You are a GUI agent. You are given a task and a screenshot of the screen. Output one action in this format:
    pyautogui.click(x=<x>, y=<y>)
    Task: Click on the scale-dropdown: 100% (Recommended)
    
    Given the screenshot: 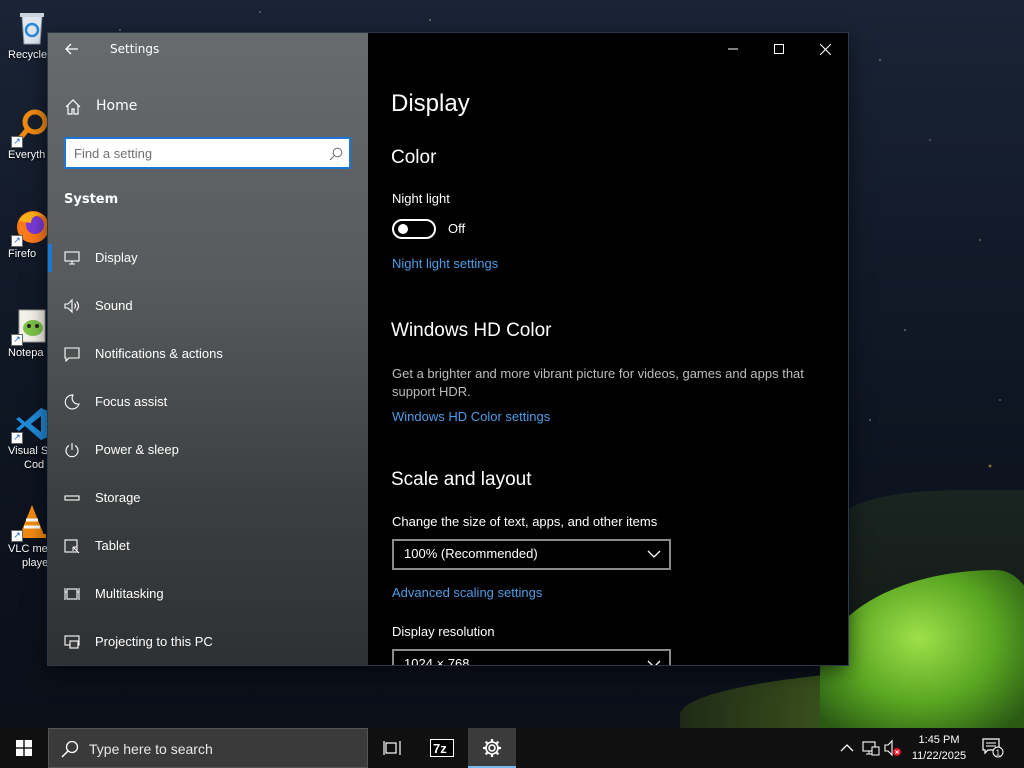 What is the action you would take?
    pyautogui.click(x=531, y=554)
    